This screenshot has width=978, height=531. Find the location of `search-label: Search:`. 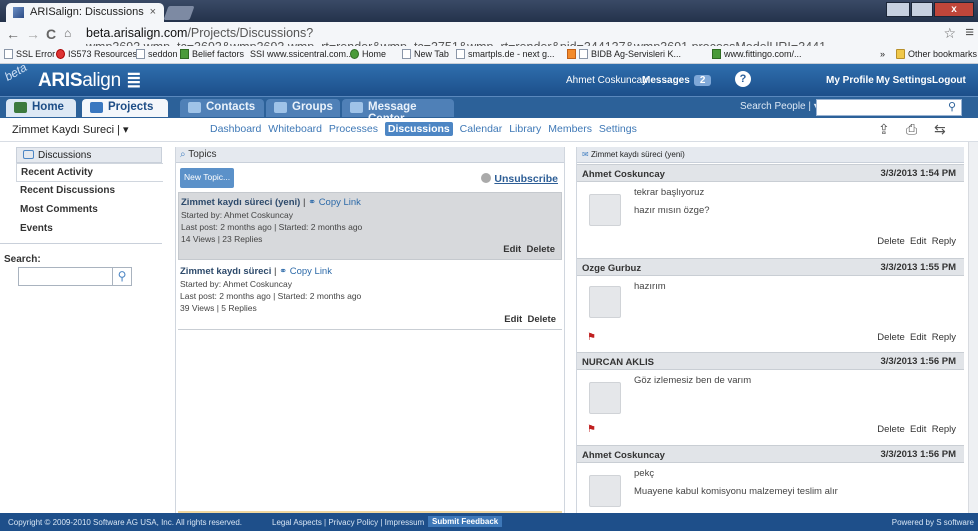

search-label: Search: is located at coordinates (22, 259).